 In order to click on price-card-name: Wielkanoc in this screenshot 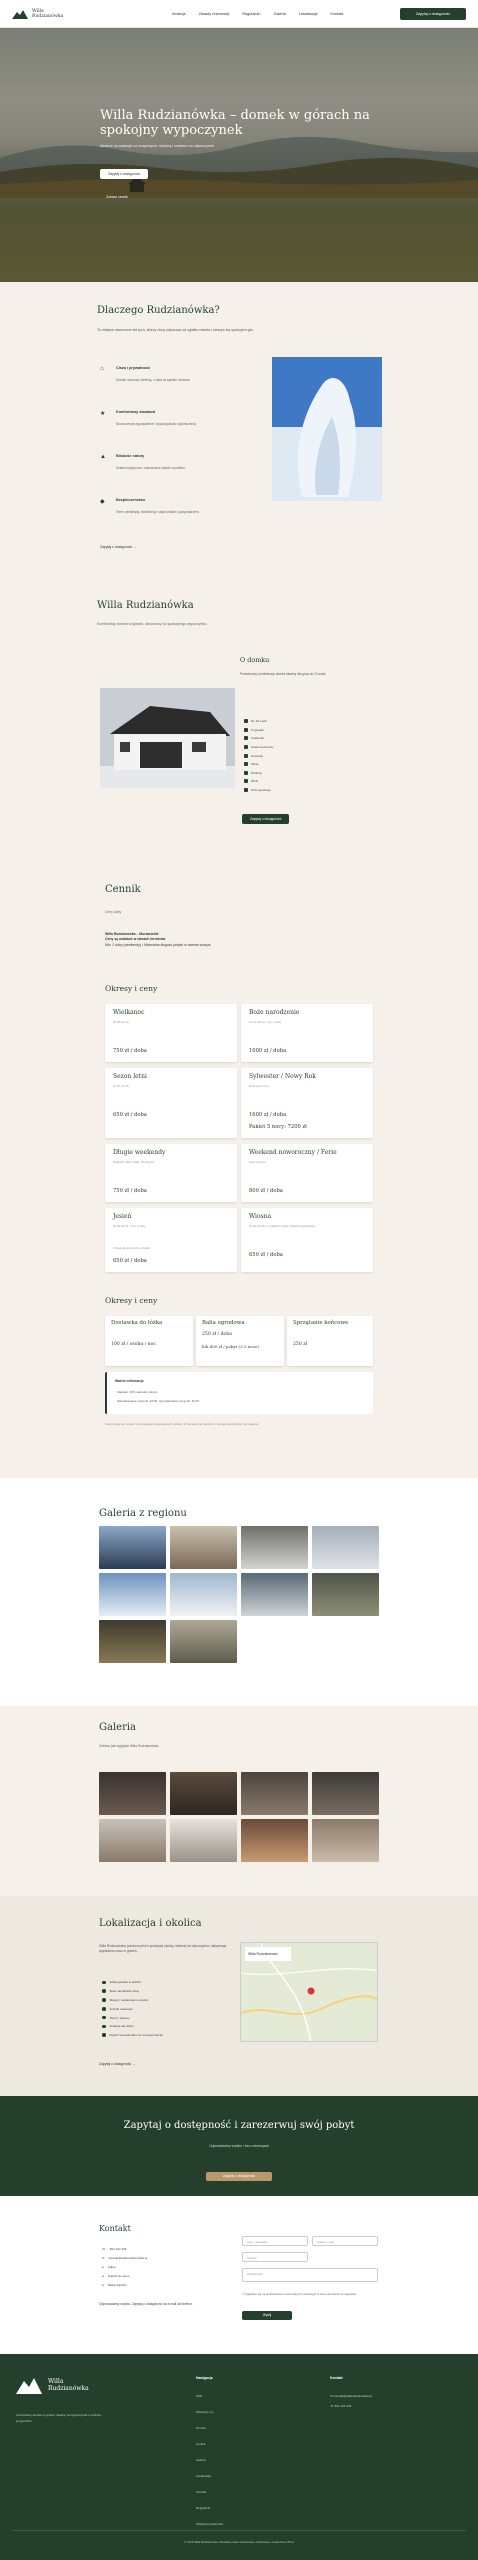, I will do `click(129, 1012)`.